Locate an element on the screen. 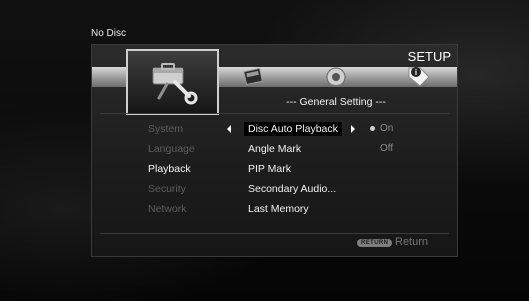  toolbox-wrench-icon is located at coordinates (174, 84).